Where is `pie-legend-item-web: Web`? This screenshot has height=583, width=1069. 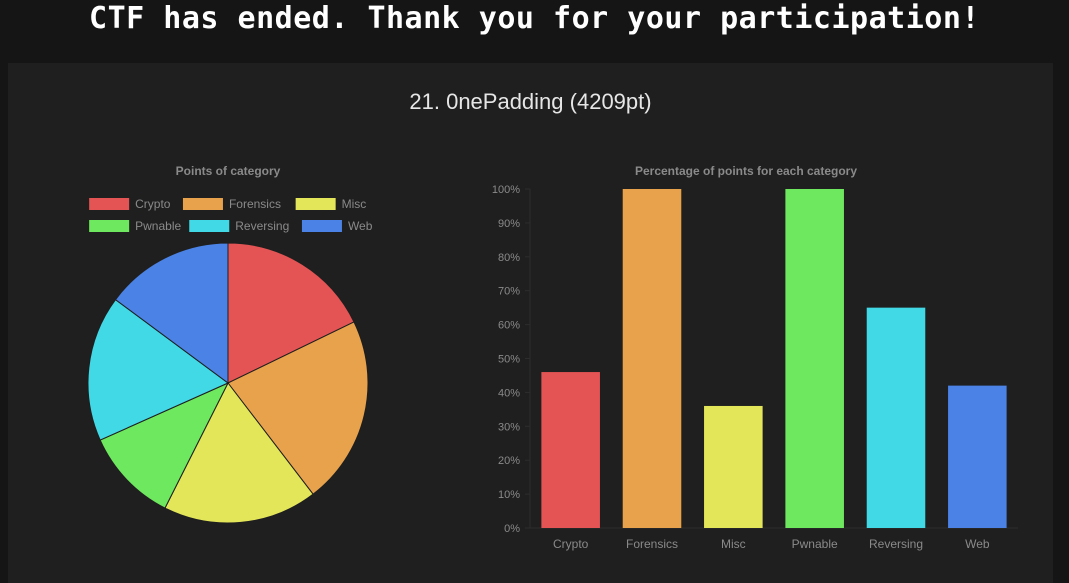
pie-legend-item-web: Web is located at coordinates (337, 226).